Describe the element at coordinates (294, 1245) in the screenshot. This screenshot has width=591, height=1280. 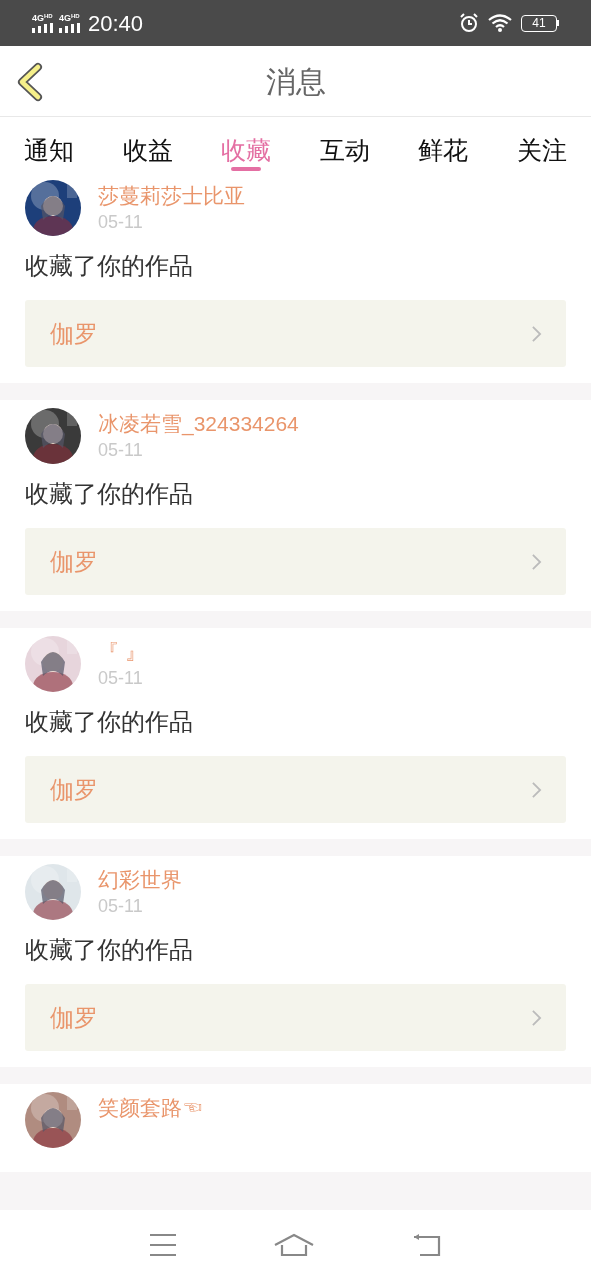
I see `home-icon` at that location.